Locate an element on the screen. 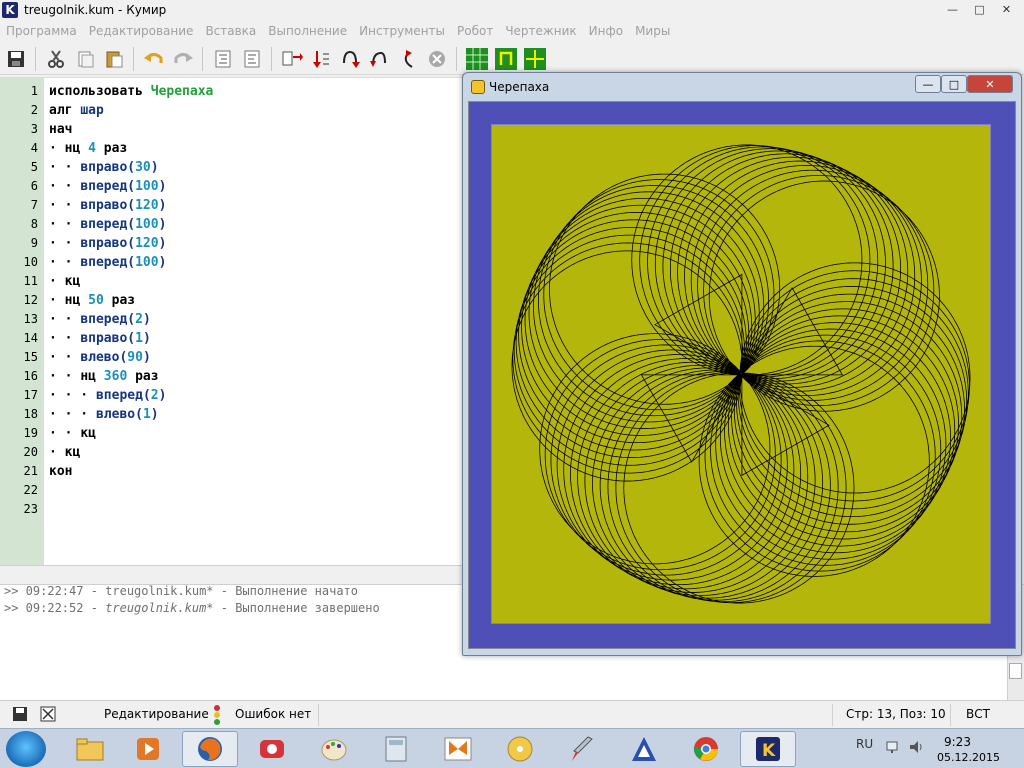  code-line: · нц 4 раз is located at coordinates (88, 148).